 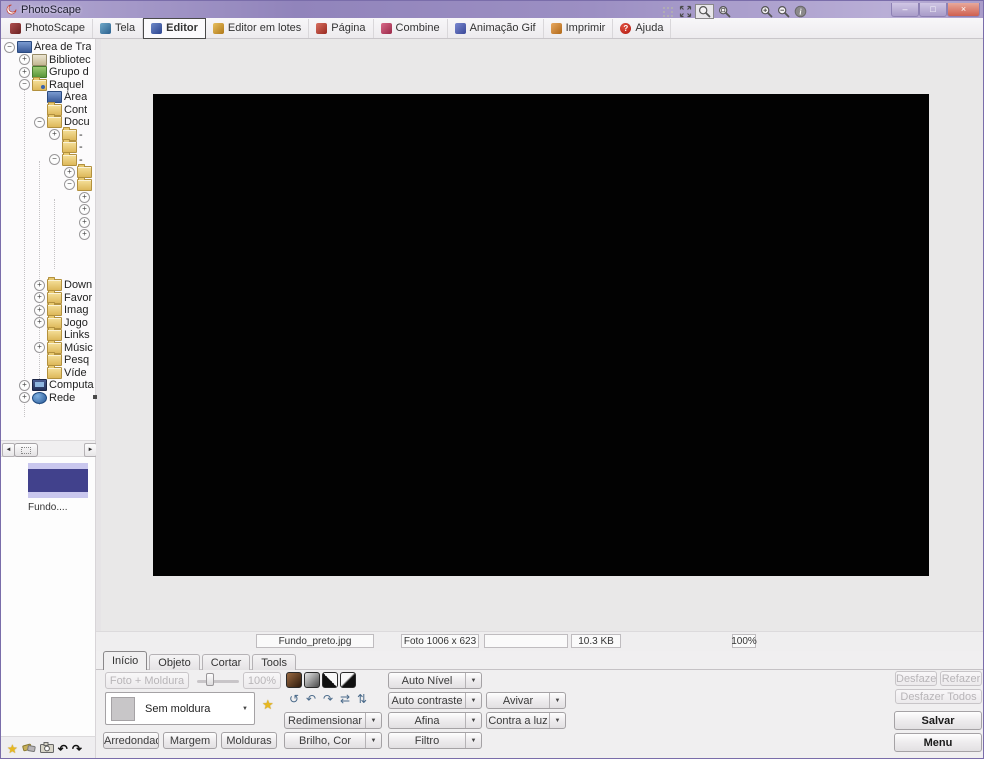 What do you see at coordinates (963, 9) in the screenshot?
I see `close-button: ×` at bounding box center [963, 9].